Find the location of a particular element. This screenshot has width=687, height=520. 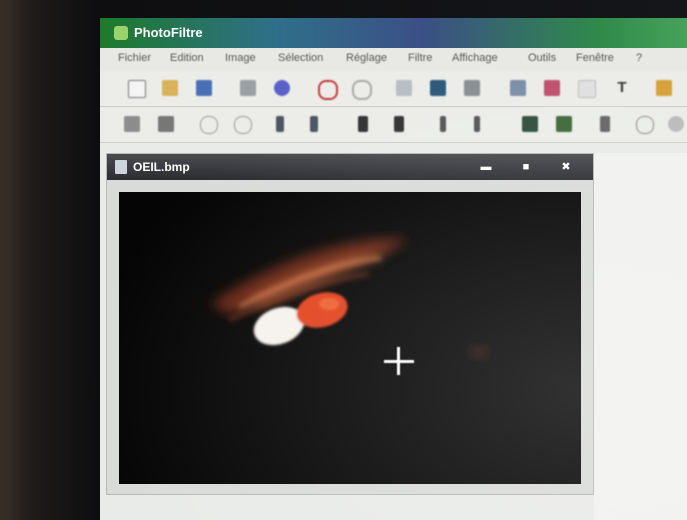

canvas-icon is located at coordinates (587, 89).